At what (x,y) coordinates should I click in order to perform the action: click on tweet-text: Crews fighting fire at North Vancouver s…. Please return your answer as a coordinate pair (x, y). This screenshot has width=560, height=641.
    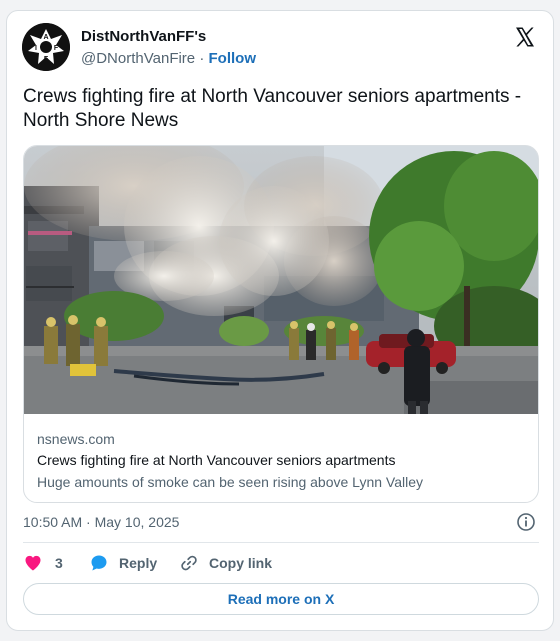
    Looking at the image, I should click on (272, 108).